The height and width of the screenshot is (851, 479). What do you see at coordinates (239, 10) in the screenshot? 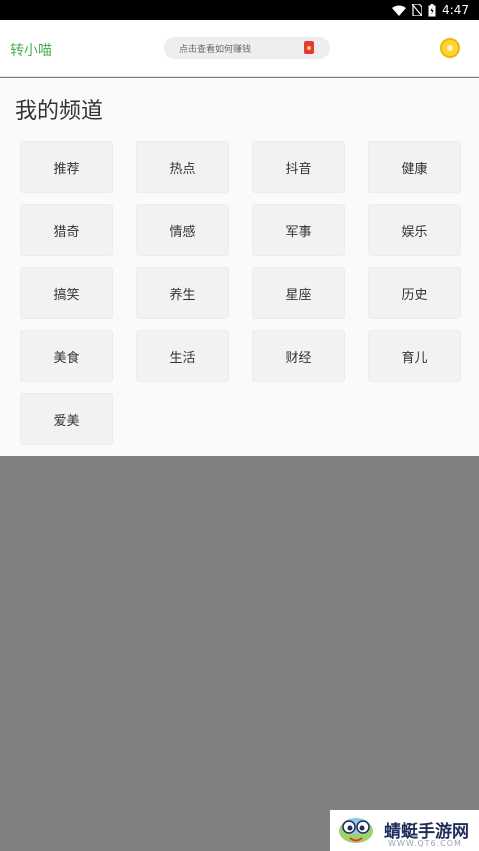
I see `status-bar: 4:47` at bounding box center [239, 10].